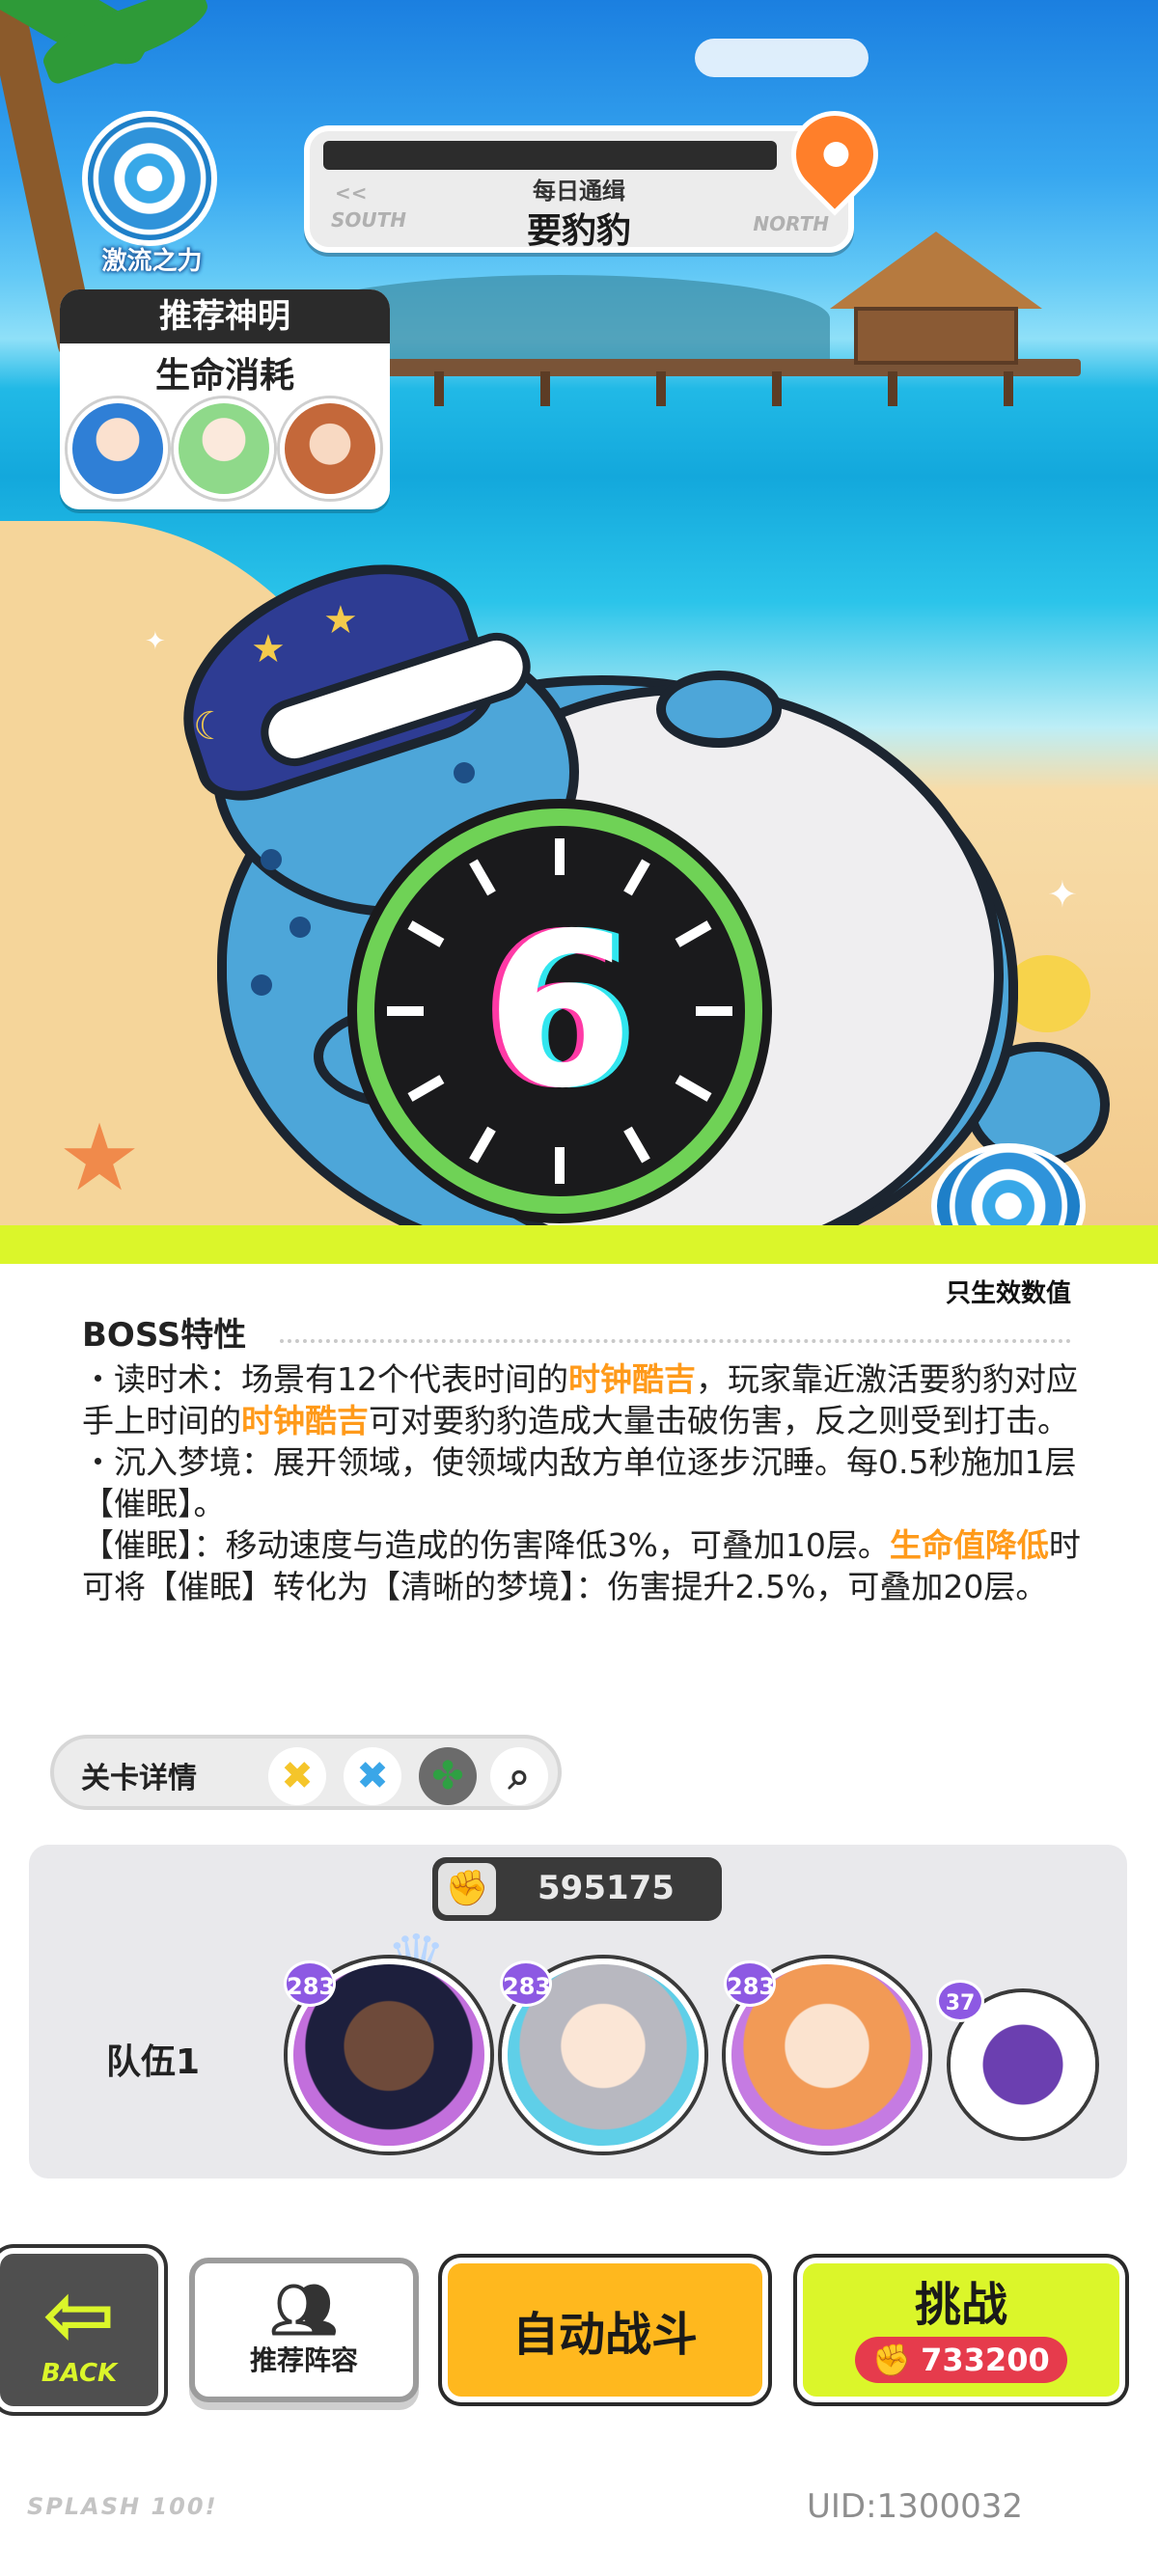 This screenshot has width=1158, height=2576. What do you see at coordinates (791, 223) in the screenshot?
I see `direction-north: NORTH` at bounding box center [791, 223].